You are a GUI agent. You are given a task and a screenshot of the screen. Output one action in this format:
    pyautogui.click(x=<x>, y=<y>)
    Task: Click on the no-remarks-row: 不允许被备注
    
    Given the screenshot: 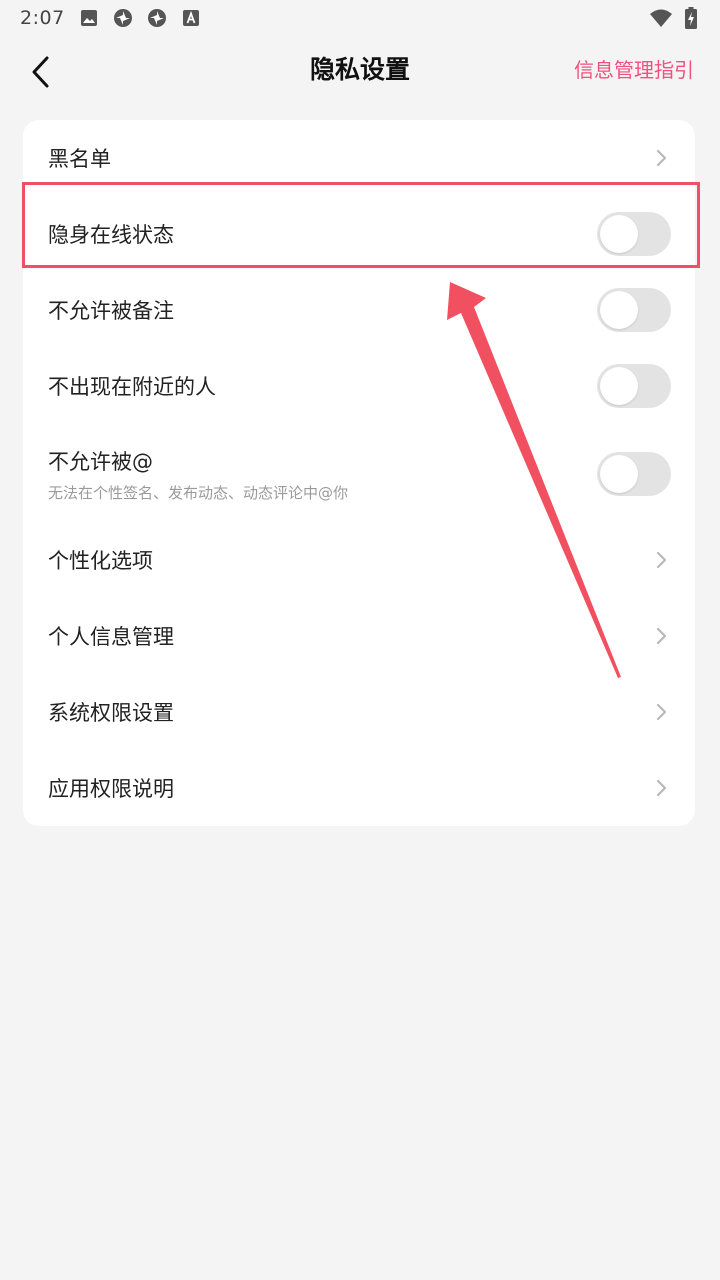 What is the action you would take?
    pyautogui.click(x=359, y=310)
    